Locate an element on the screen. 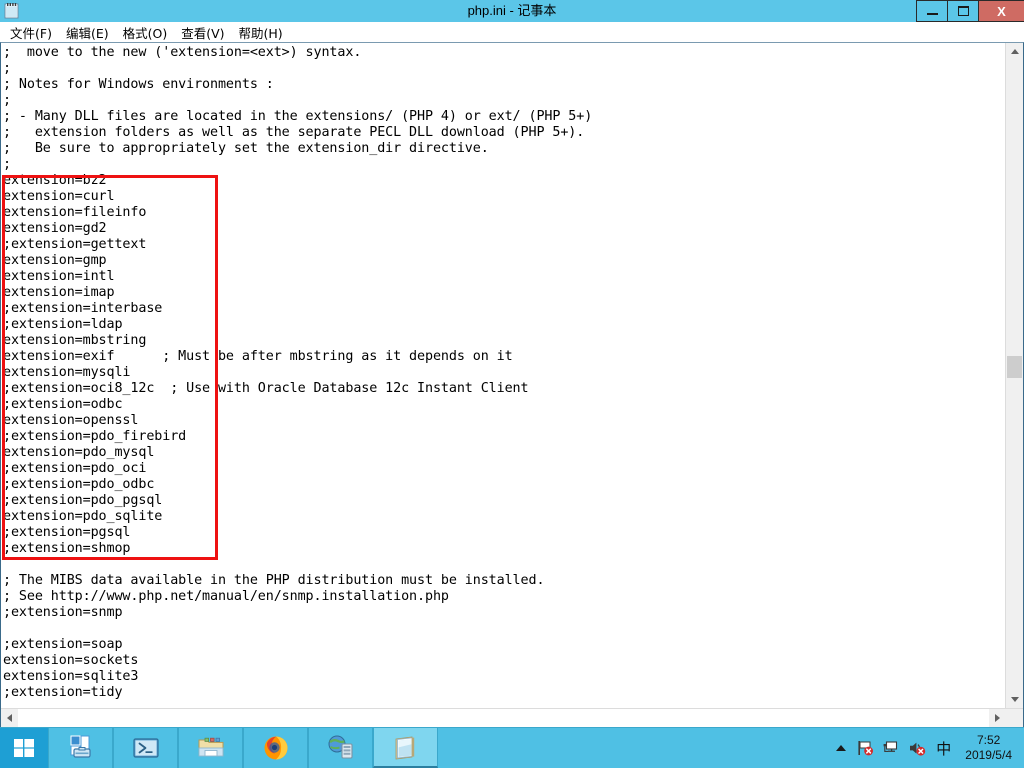 The image size is (1024, 768). scroll-right-button is located at coordinates (997, 717).